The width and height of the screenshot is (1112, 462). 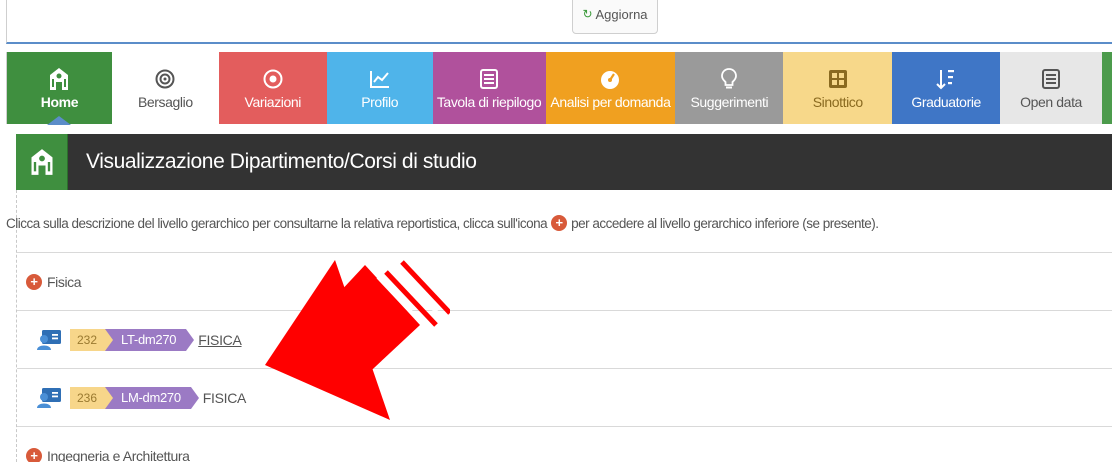 I want to click on sort-icon, so click(x=946, y=79).